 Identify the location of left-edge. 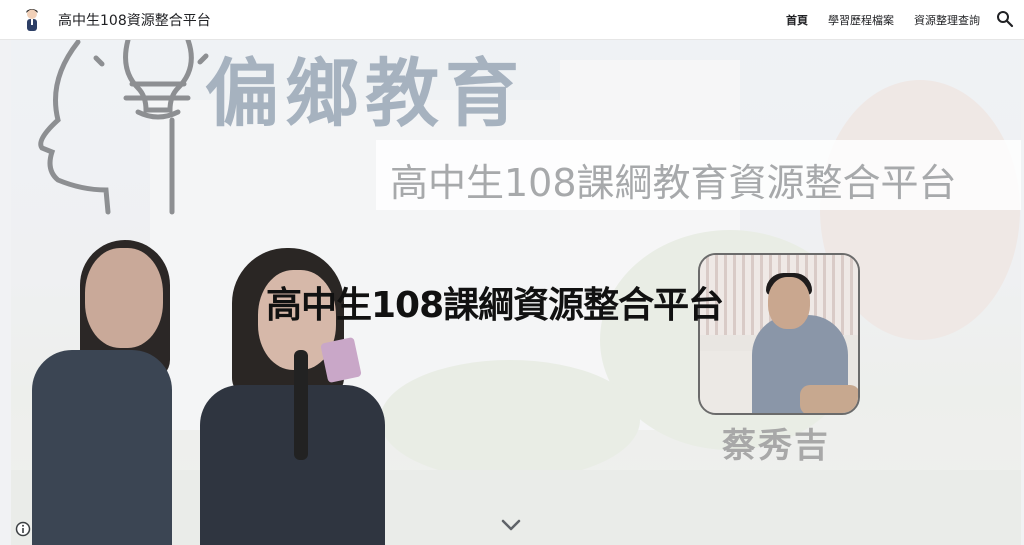
(5, 292).